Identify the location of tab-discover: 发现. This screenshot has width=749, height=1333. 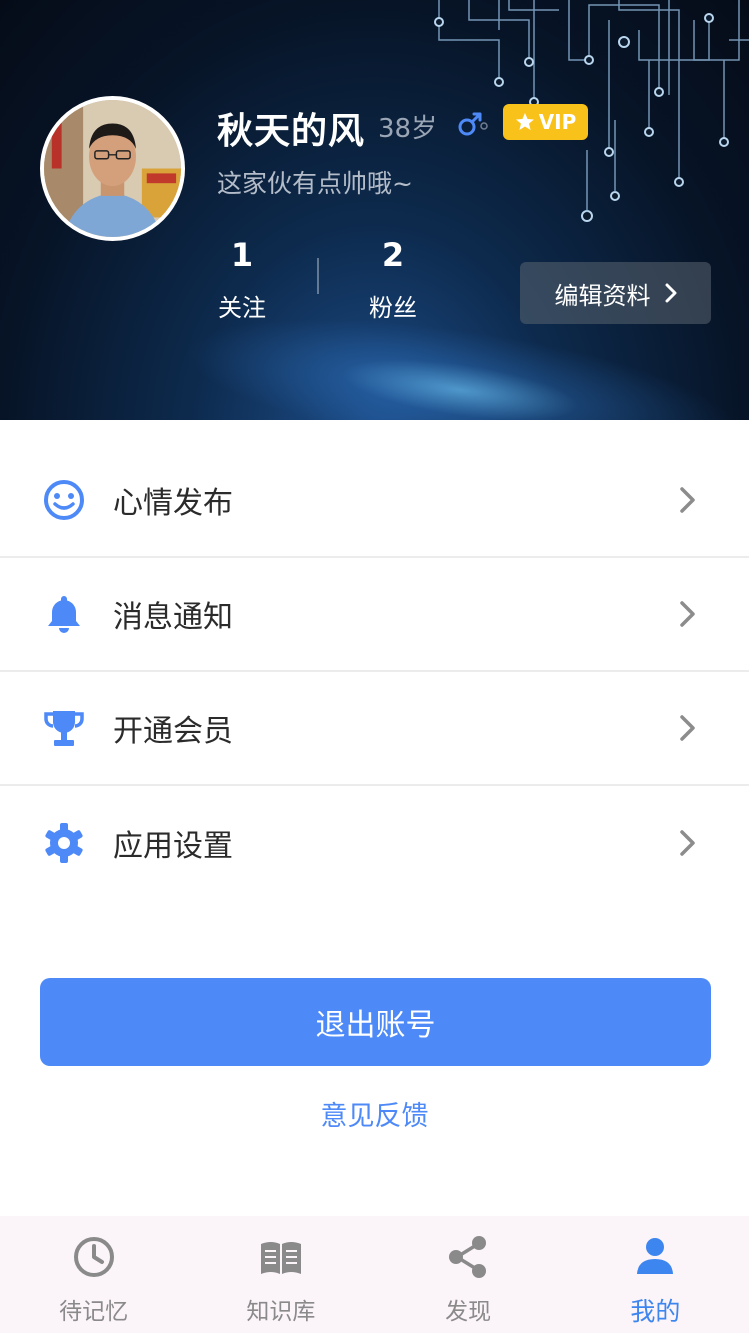
(468, 1274).